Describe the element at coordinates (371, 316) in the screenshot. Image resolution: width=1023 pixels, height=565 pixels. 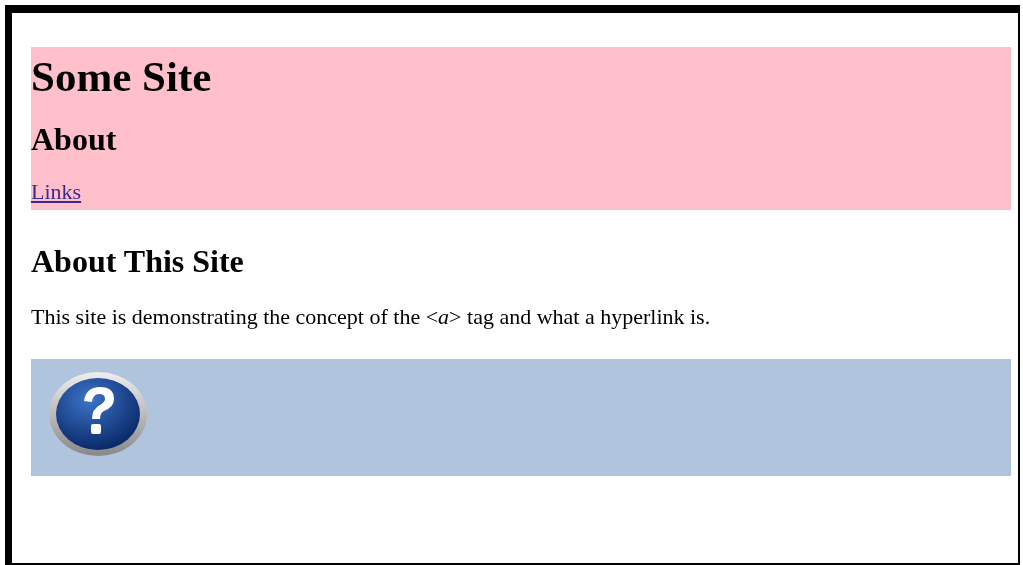
I see `body-paragraph: This site is demonstrating the concept of the <a> tag and what a hyperlink is.` at that location.